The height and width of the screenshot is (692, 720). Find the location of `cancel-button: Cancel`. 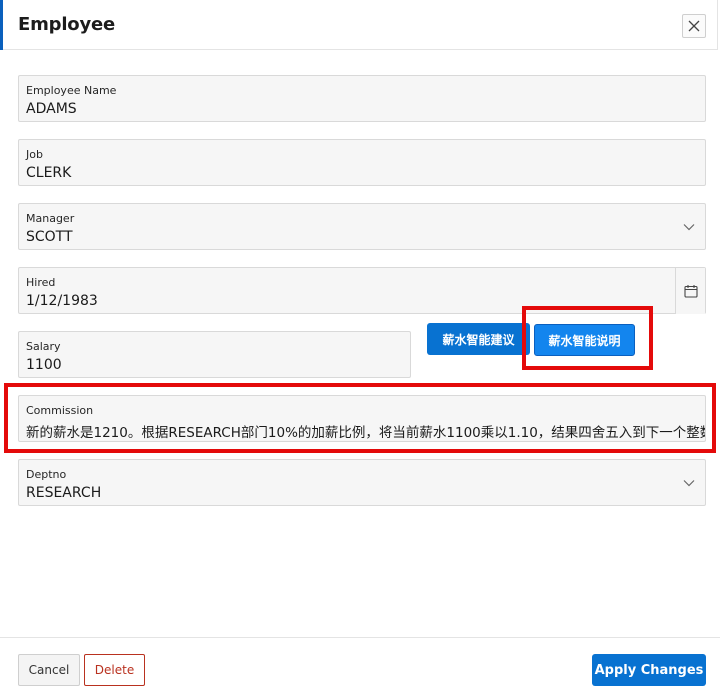

cancel-button: Cancel is located at coordinates (49, 670).